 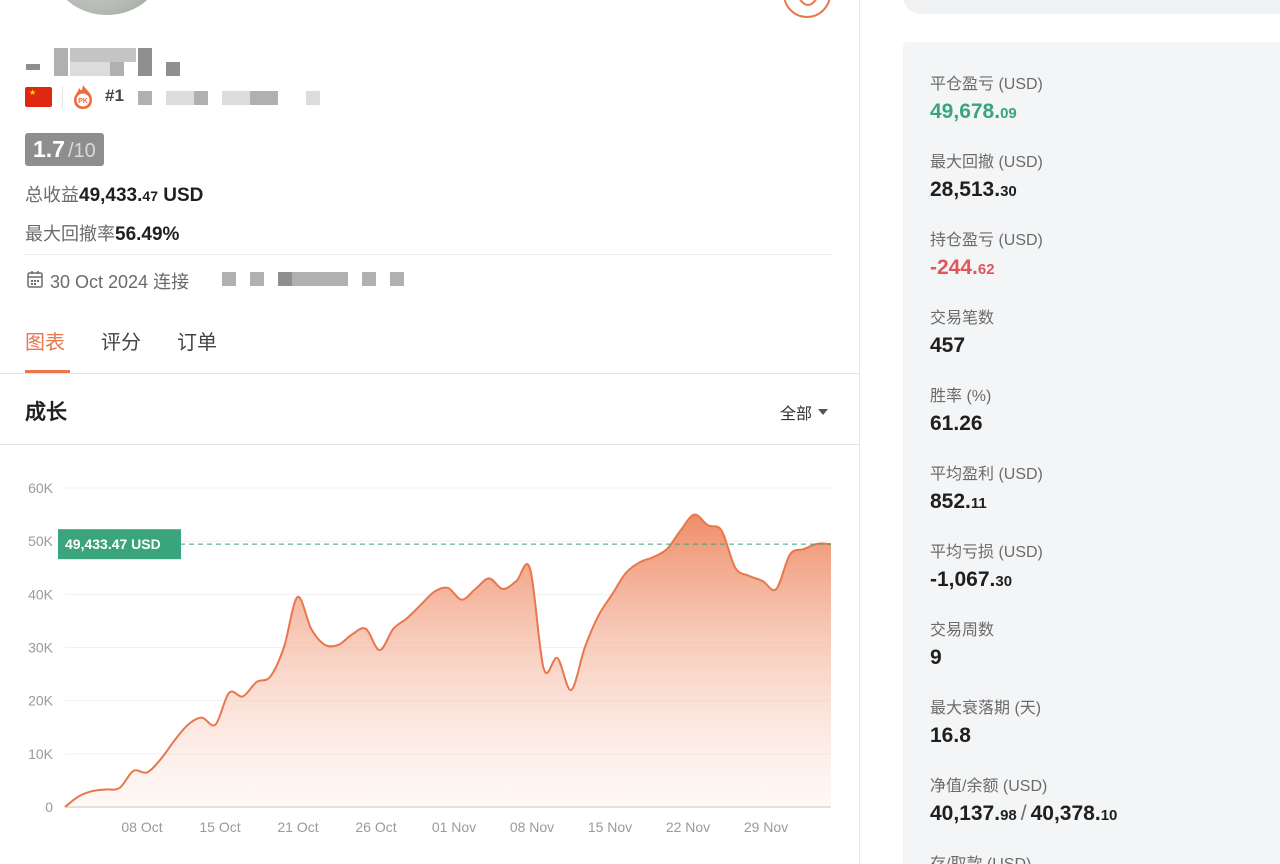 What do you see at coordinates (141, 827) in the screenshot?
I see `x-tick-label: 08 Oct` at bounding box center [141, 827].